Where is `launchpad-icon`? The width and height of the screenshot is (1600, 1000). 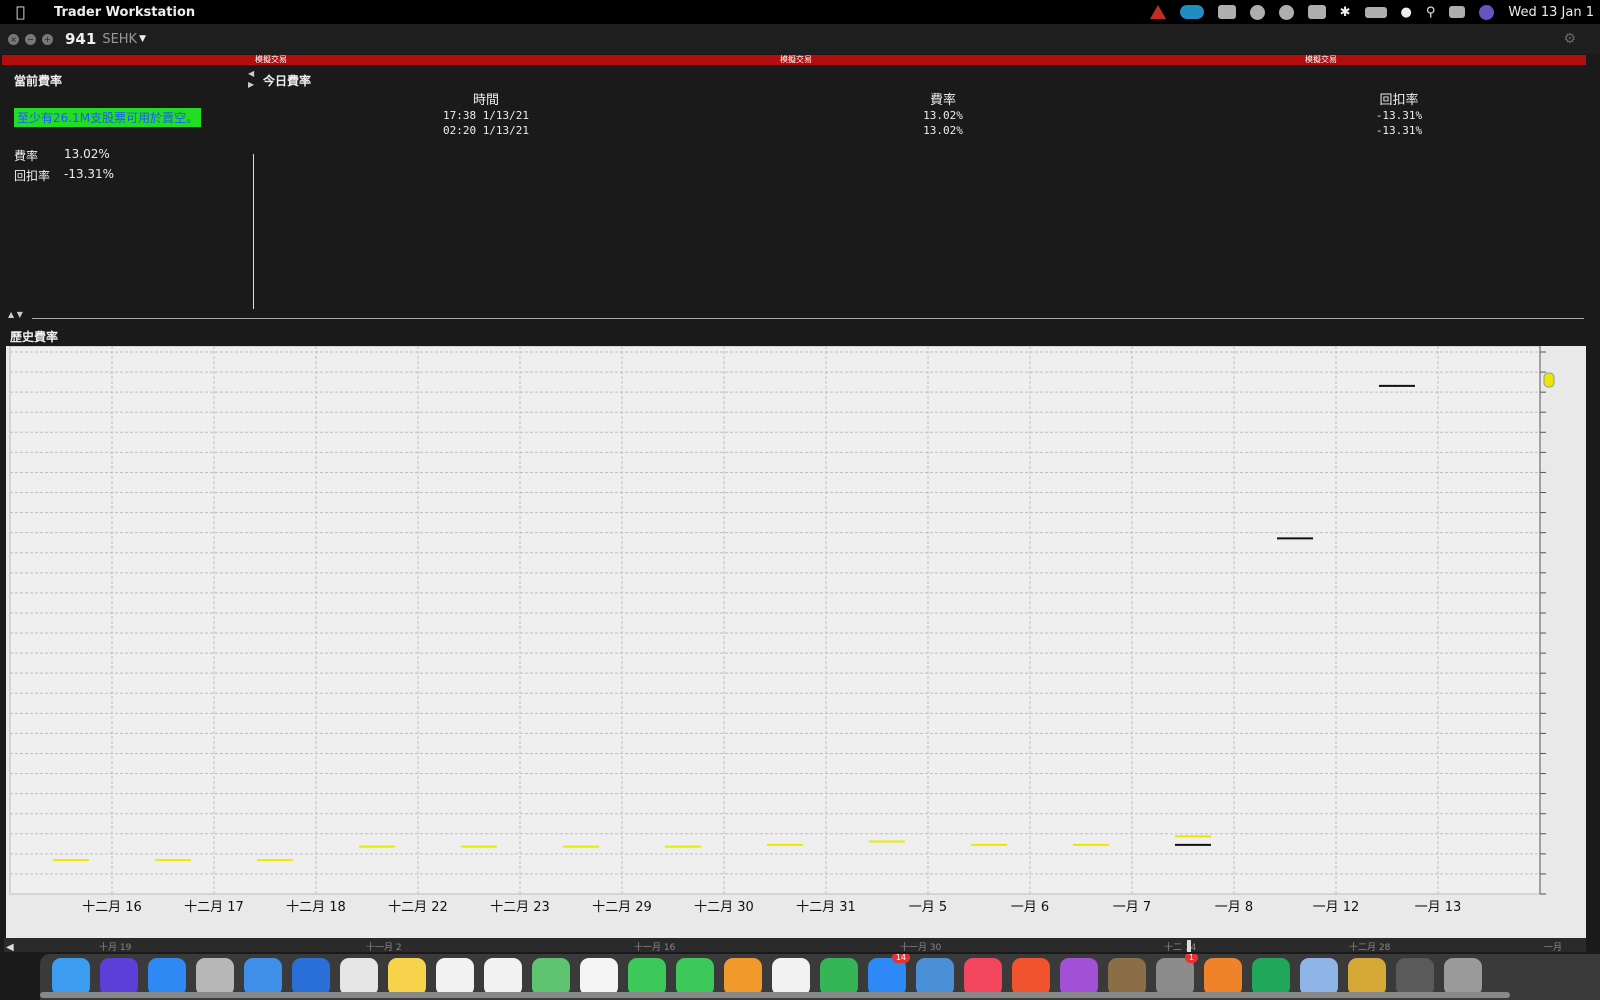 launchpad-icon is located at coordinates (215, 977).